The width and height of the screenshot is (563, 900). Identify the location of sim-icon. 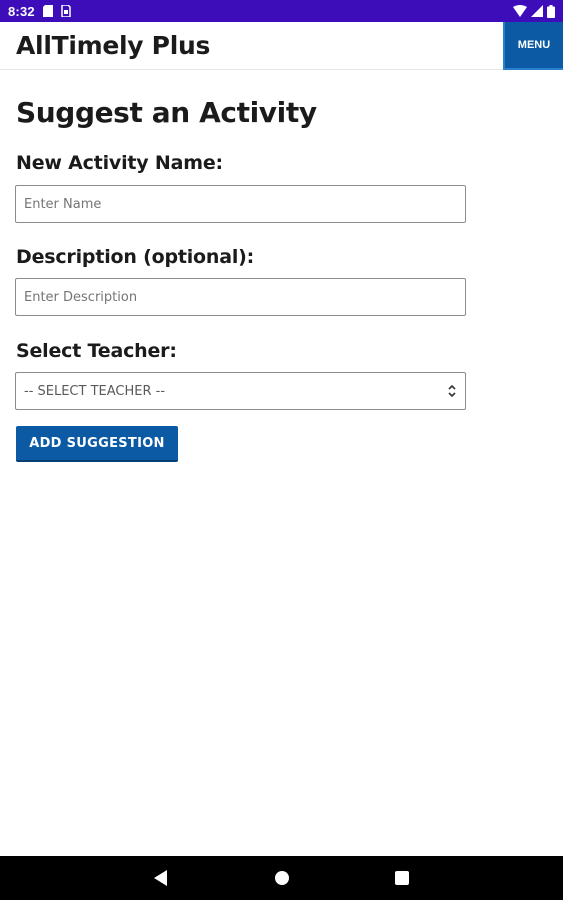
(66, 11).